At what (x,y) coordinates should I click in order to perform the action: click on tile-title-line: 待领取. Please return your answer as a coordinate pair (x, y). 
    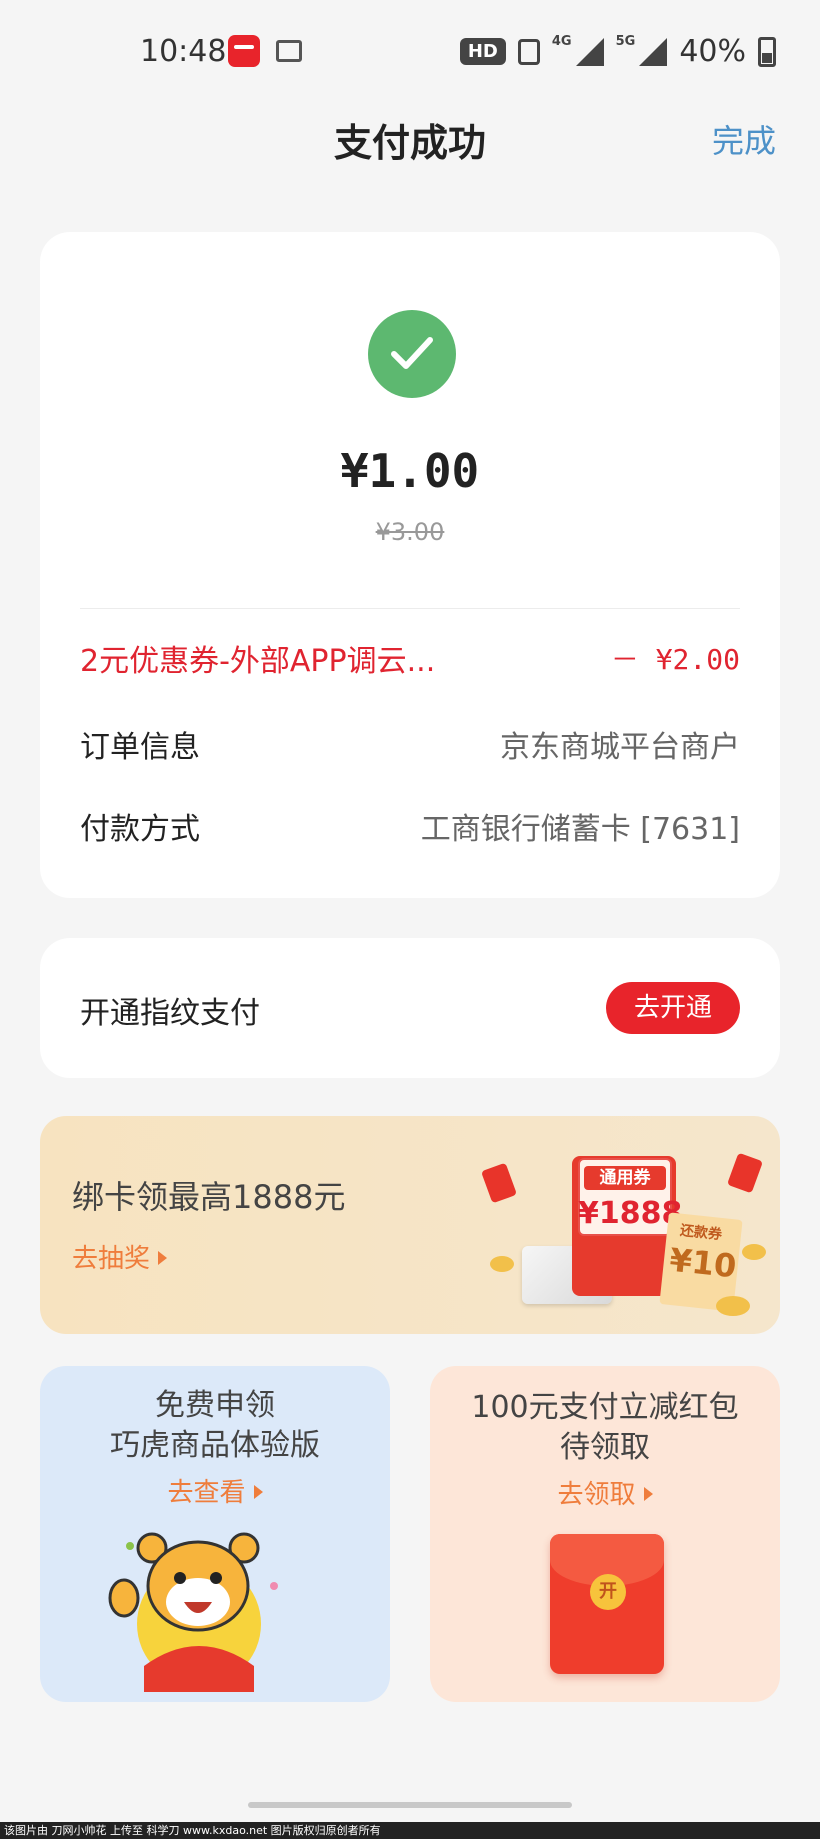
    Looking at the image, I should click on (605, 1447).